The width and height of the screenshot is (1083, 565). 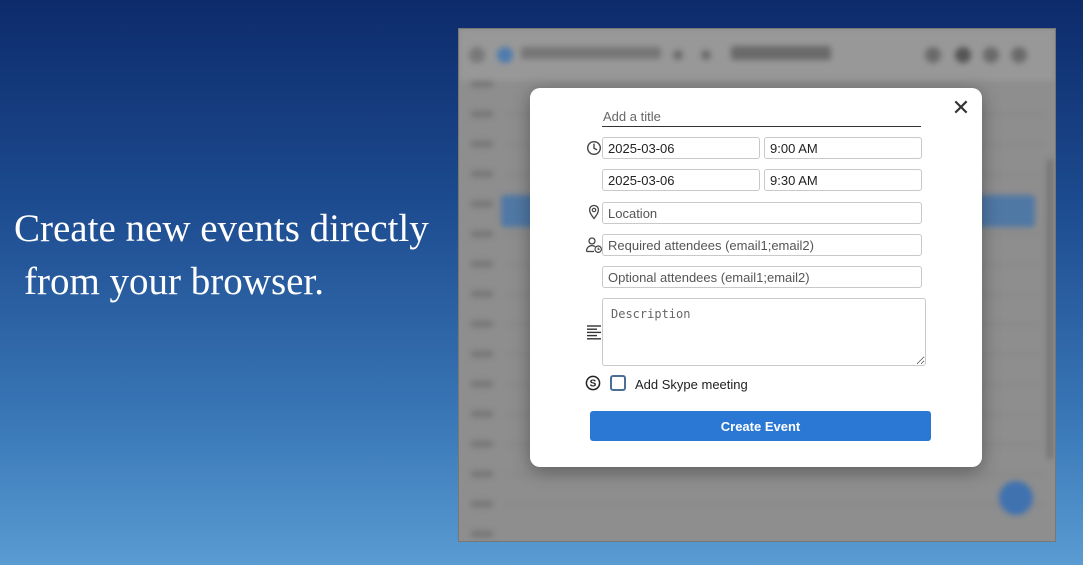 What do you see at coordinates (762, 245) in the screenshot?
I see `required-attendees-input` at bounding box center [762, 245].